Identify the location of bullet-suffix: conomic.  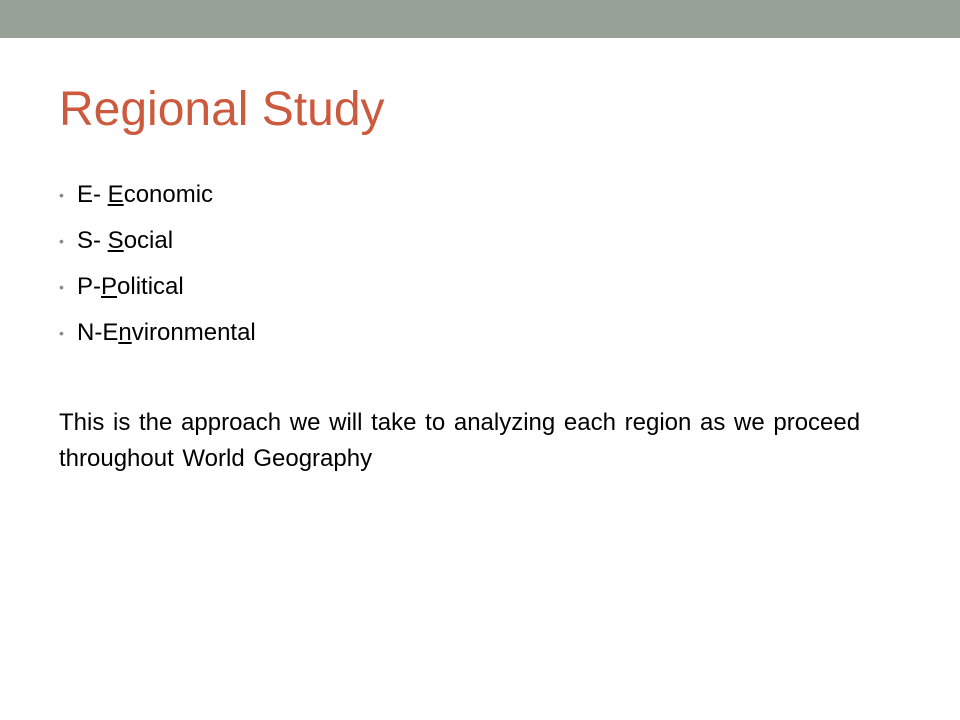
(168, 194).